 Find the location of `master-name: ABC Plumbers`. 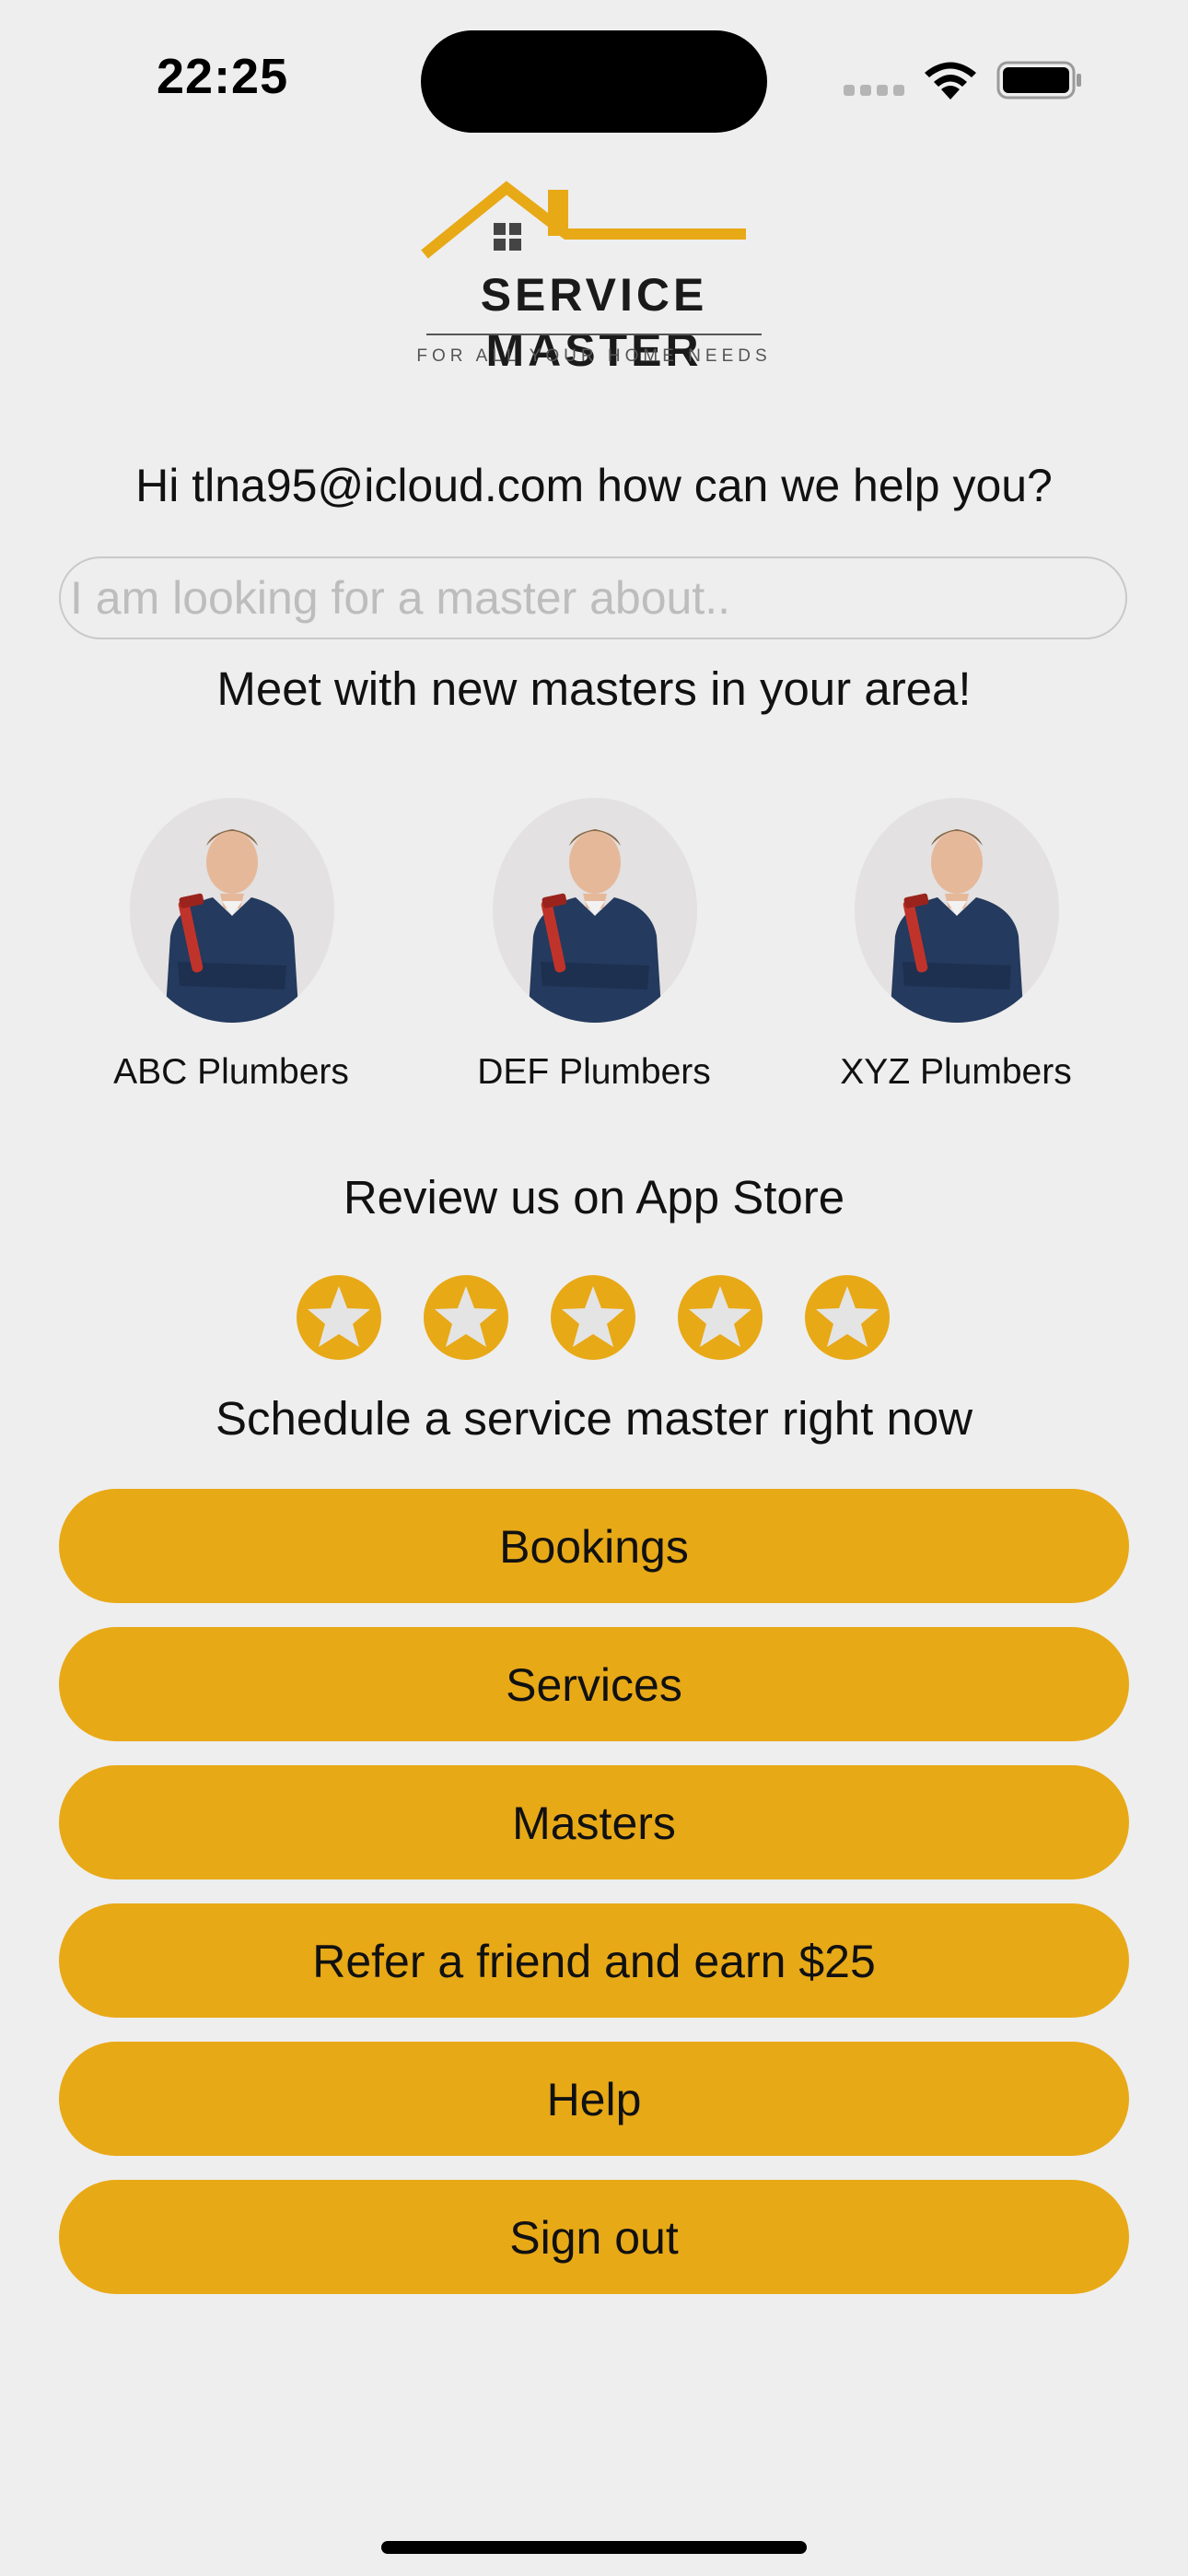

master-name: ABC Plumbers is located at coordinates (231, 1072).